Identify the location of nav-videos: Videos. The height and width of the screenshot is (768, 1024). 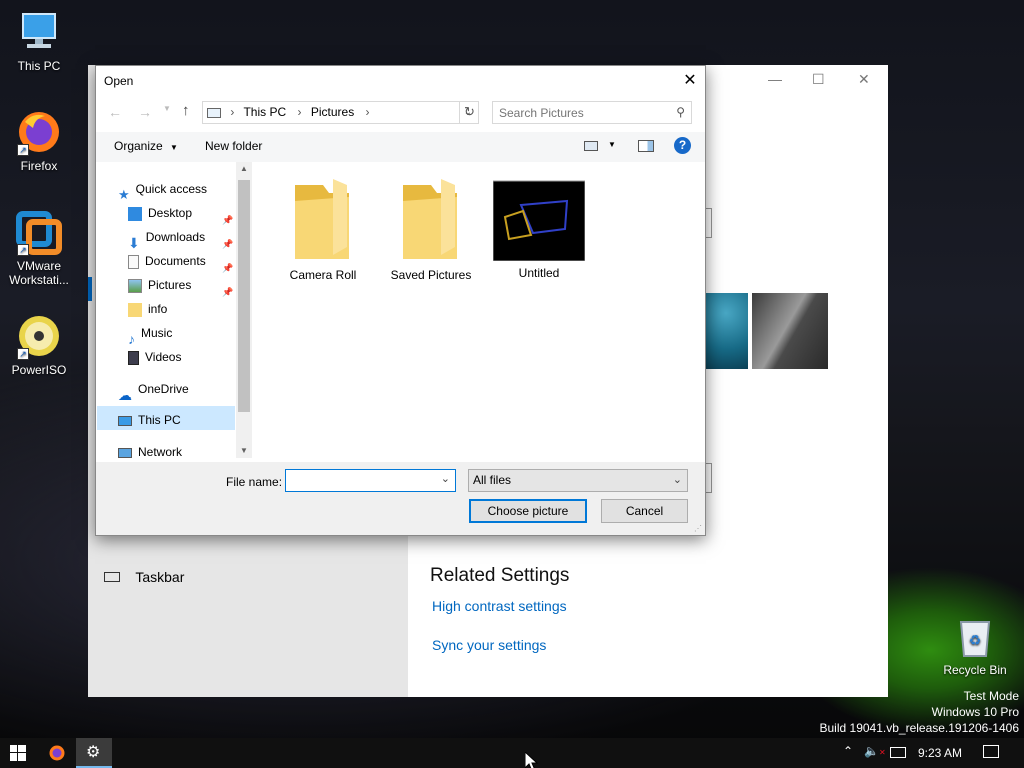
(154, 357).